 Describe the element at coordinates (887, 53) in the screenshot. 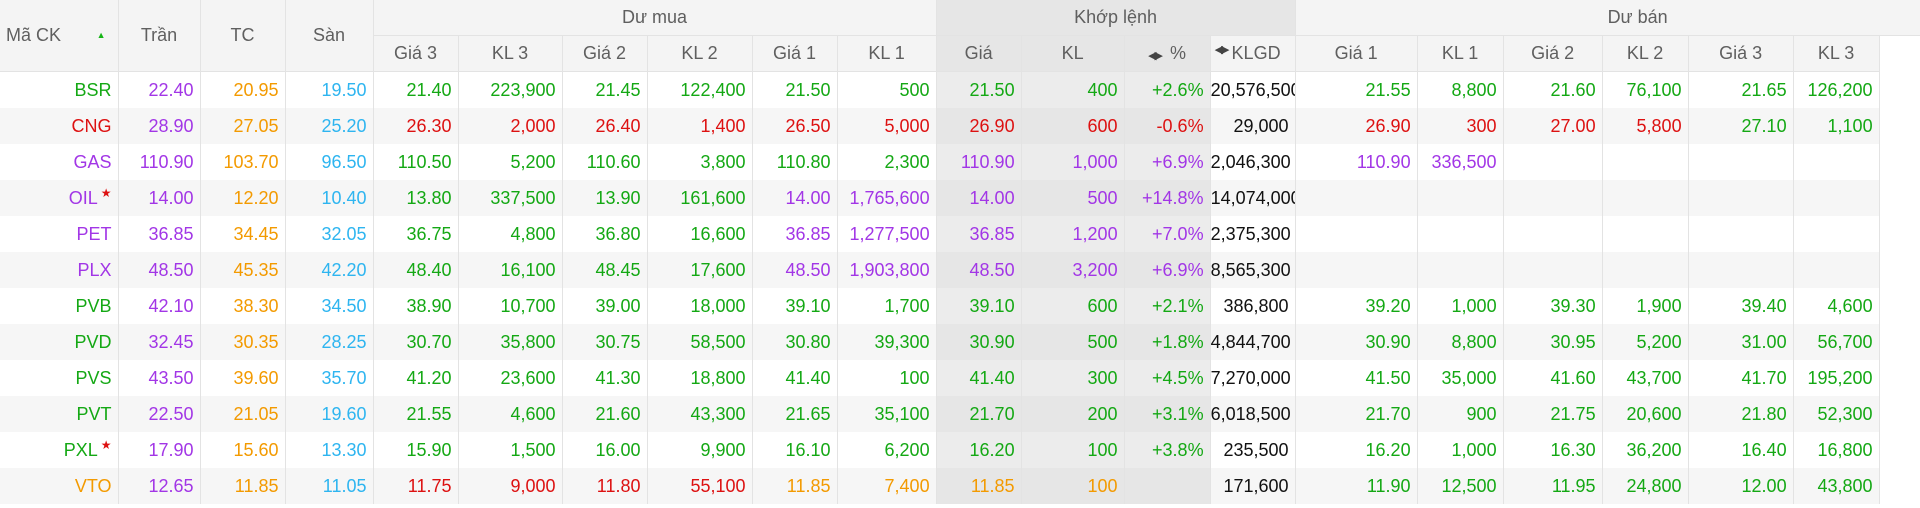

I see `header-bid-vol-1: KL 1` at that location.